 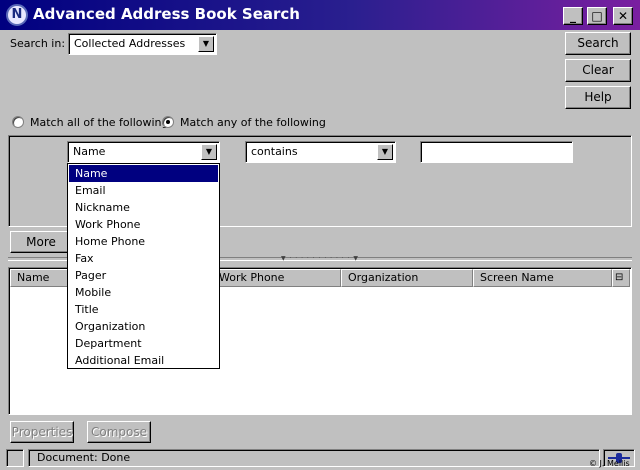 What do you see at coordinates (130, 43) in the screenshot?
I see `search-in-value: Collected Addresses` at bounding box center [130, 43].